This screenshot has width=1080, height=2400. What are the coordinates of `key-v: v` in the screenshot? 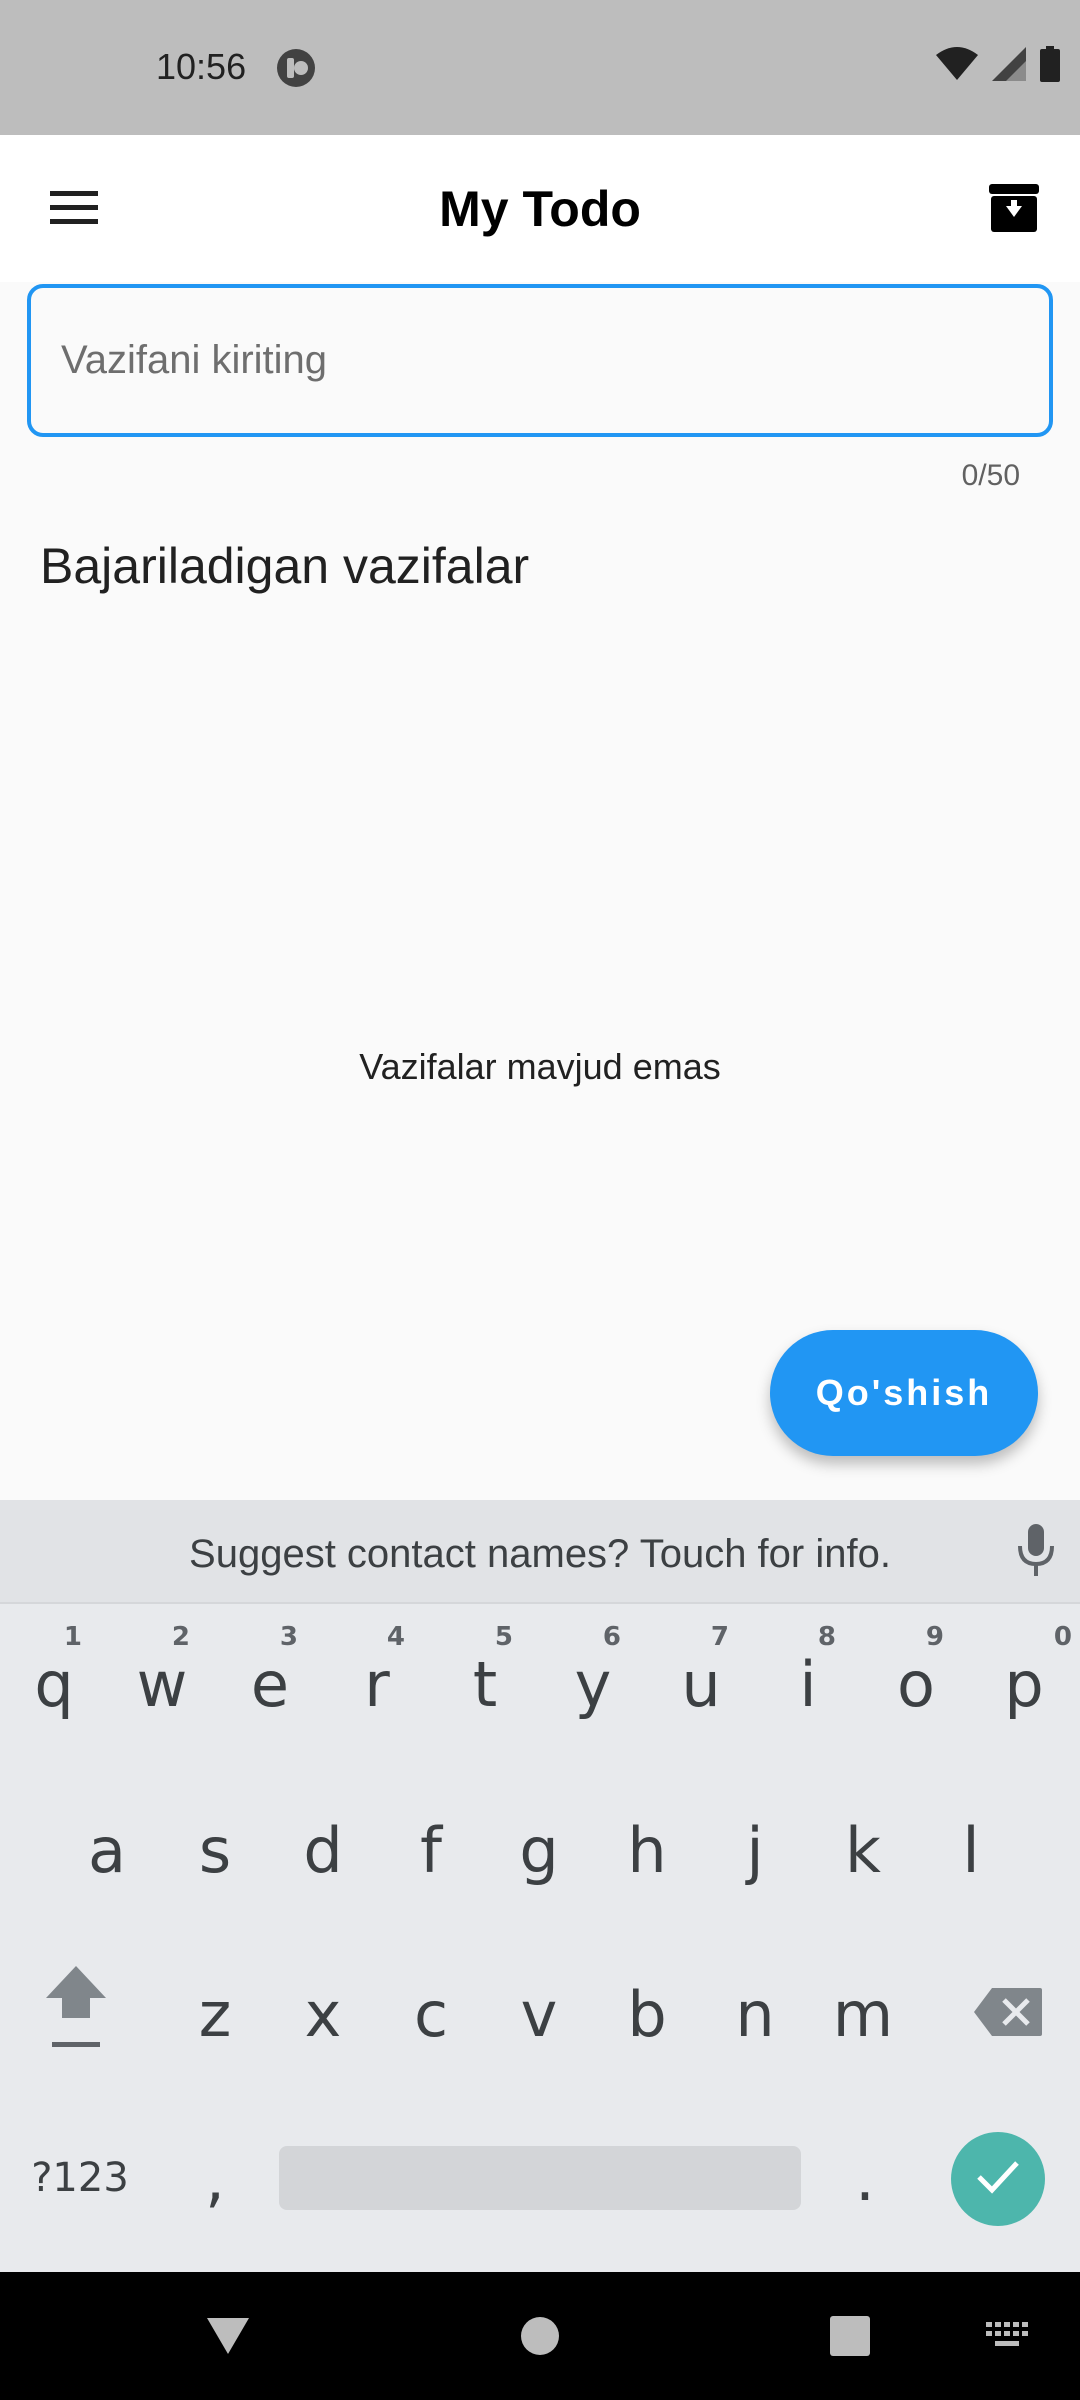 It's located at (539, 2014).